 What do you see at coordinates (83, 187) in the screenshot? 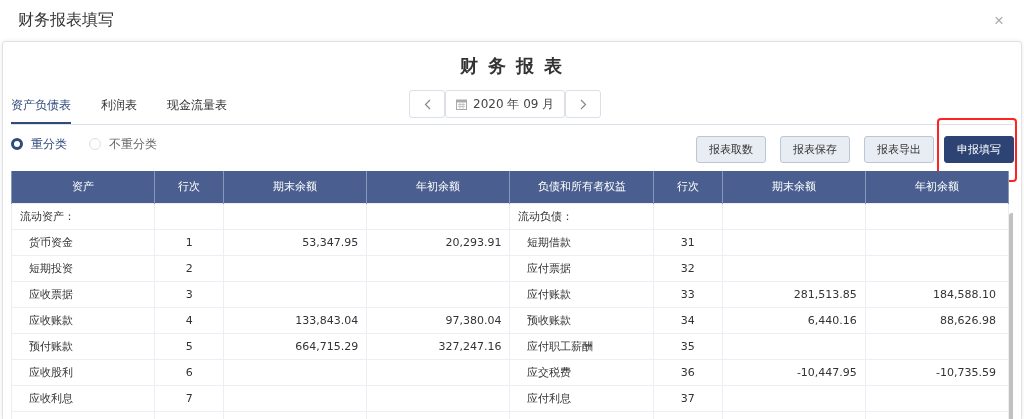
I see `column-header: 资产` at bounding box center [83, 187].